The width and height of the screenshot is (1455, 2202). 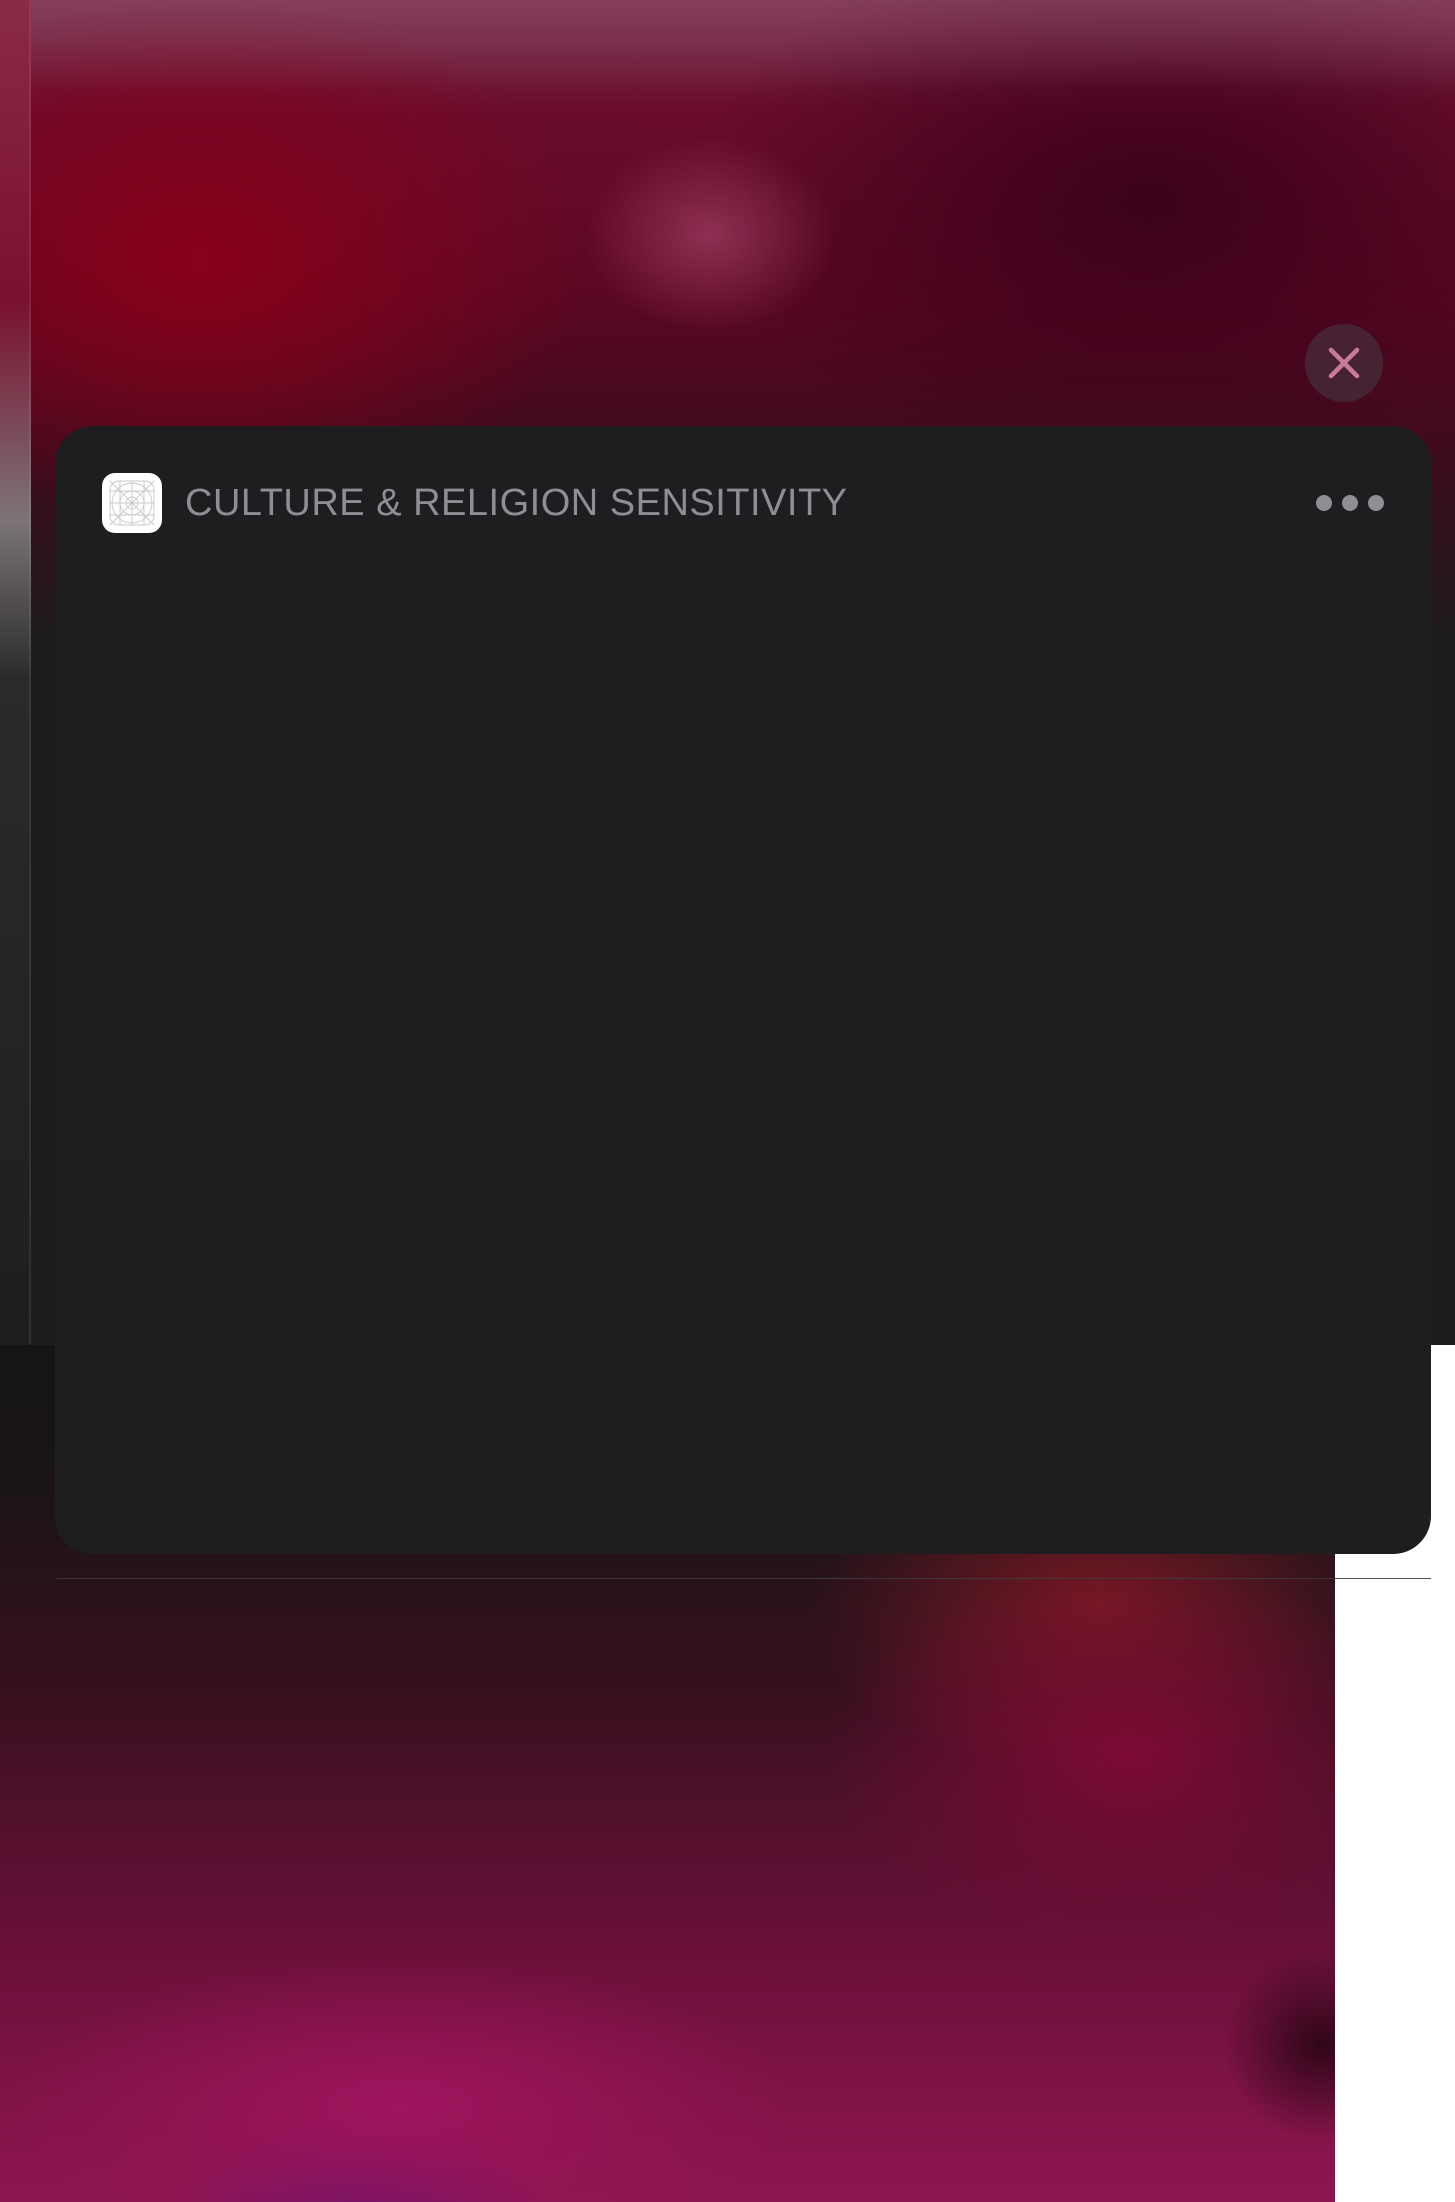 I want to click on divider, so click(x=744, y=1578).